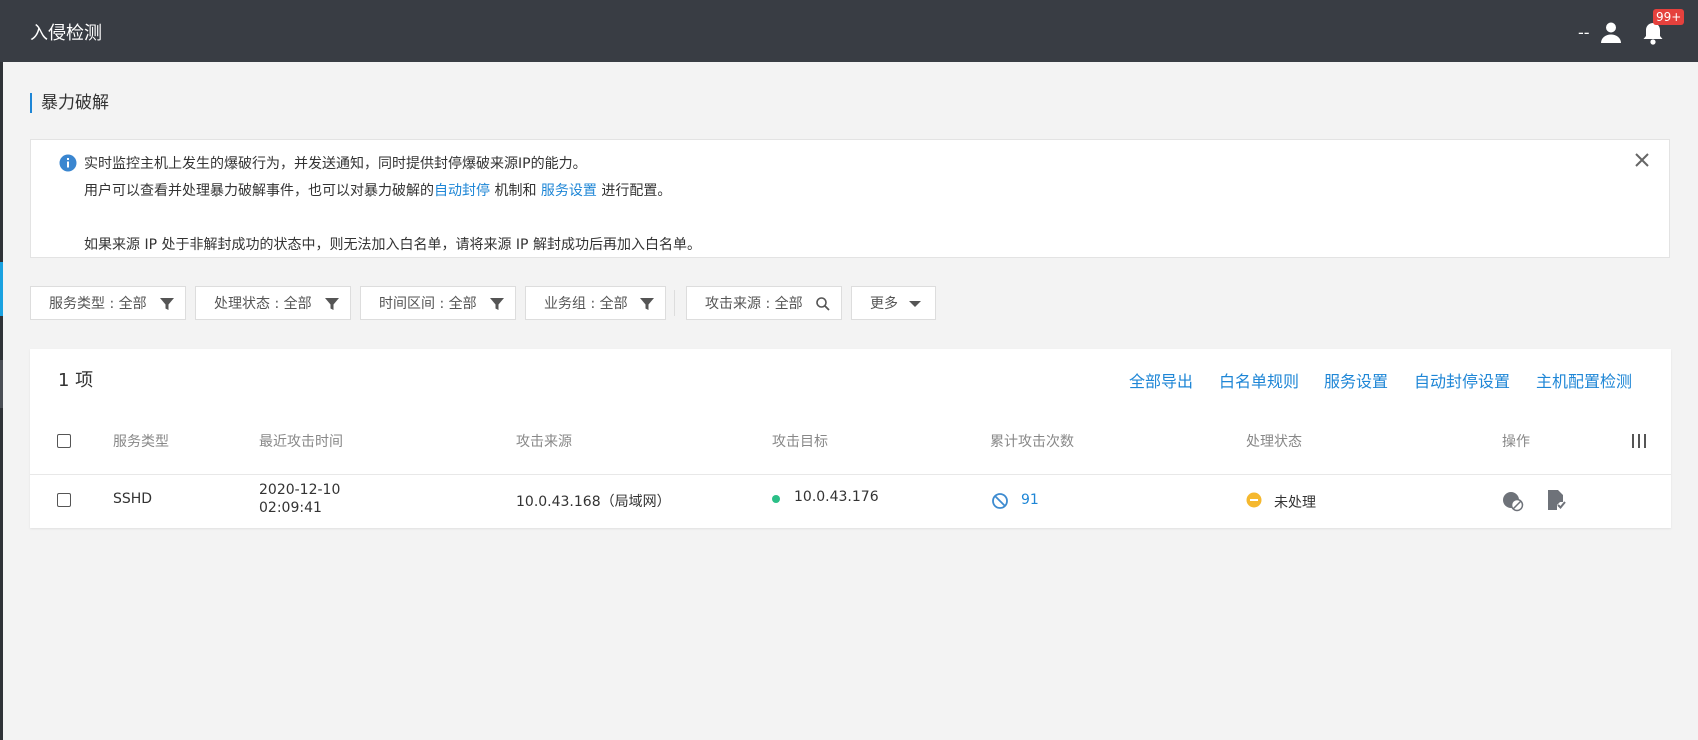 This screenshot has width=1698, height=740. Describe the element at coordinates (1642, 160) in the screenshot. I see `close-icon` at that location.